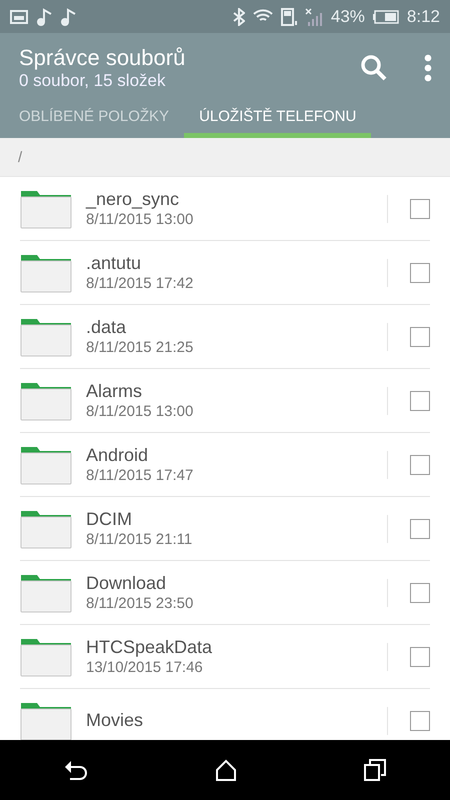 This screenshot has height=800, width=450. I want to click on folder-row: DCIM 8/11/2015 21:11, so click(225, 529).